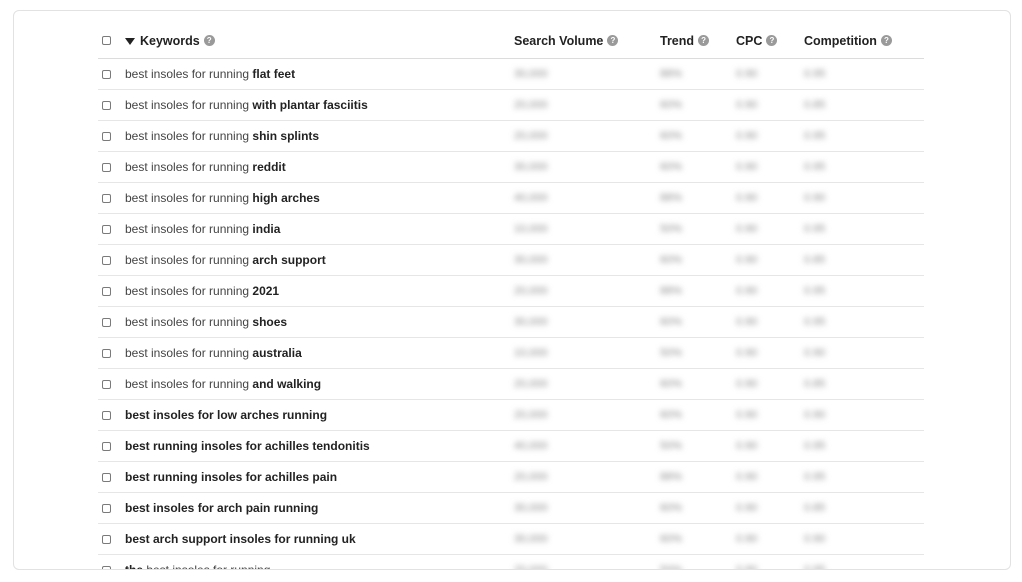 The height and width of the screenshot is (582, 1022). Describe the element at coordinates (223, 384) in the screenshot. I see `keyword-cell: best insoles for running and walking` at that location.